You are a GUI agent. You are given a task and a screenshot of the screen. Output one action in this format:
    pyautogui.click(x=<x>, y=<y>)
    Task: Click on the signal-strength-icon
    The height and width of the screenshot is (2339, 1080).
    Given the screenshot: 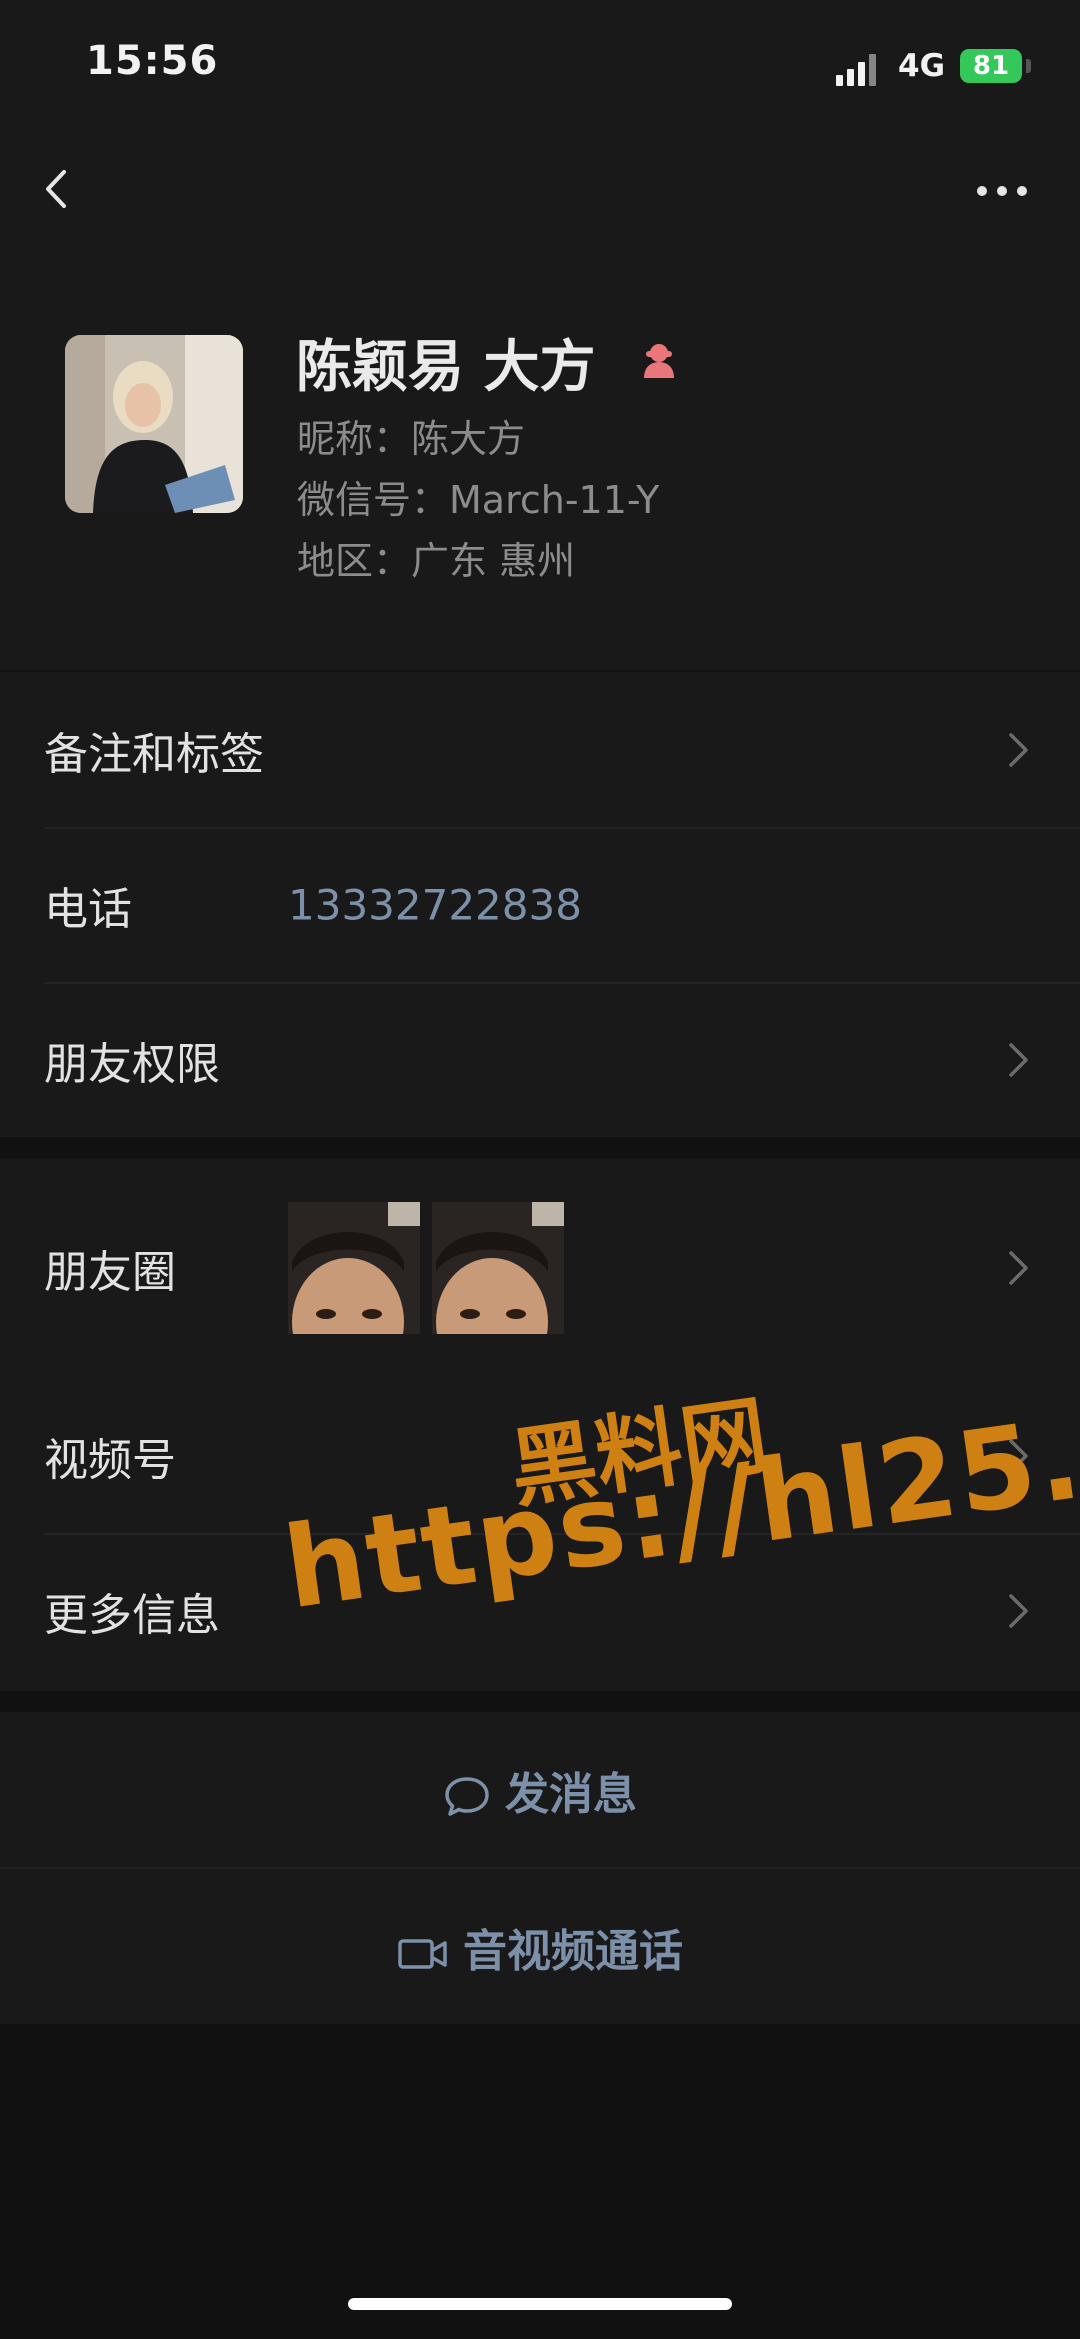 What is the action you would take?
    pyautogui.click(x=858, y=69)
    